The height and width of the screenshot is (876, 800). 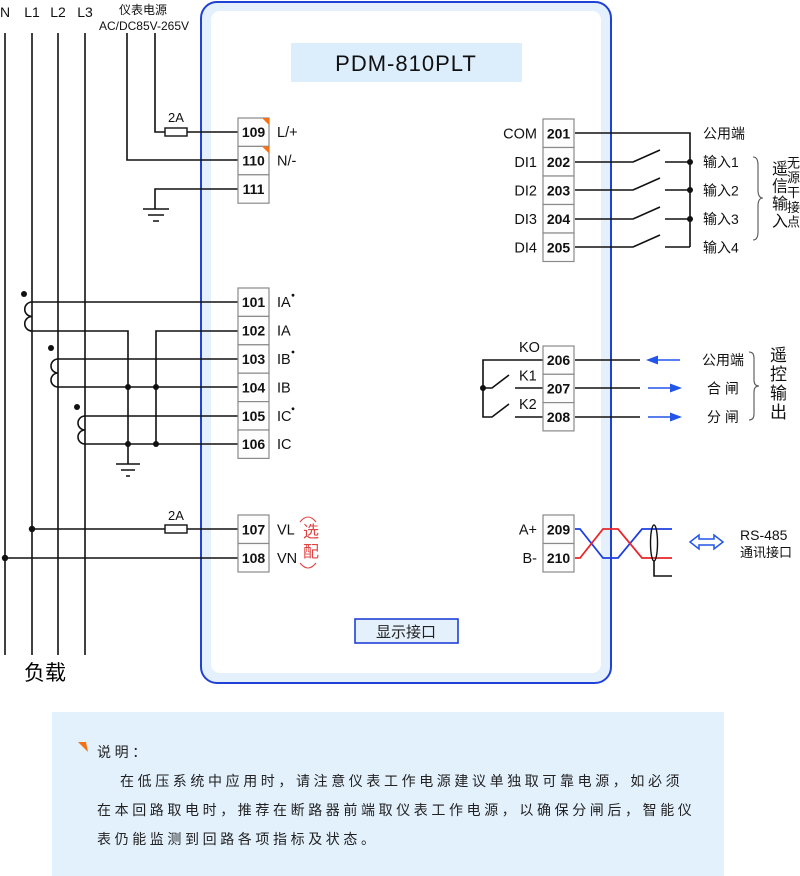 What do you see at coordinates (525, 191) in the screenshot?
I see `terminal-label: DI2` at bounding box center [525, 191].